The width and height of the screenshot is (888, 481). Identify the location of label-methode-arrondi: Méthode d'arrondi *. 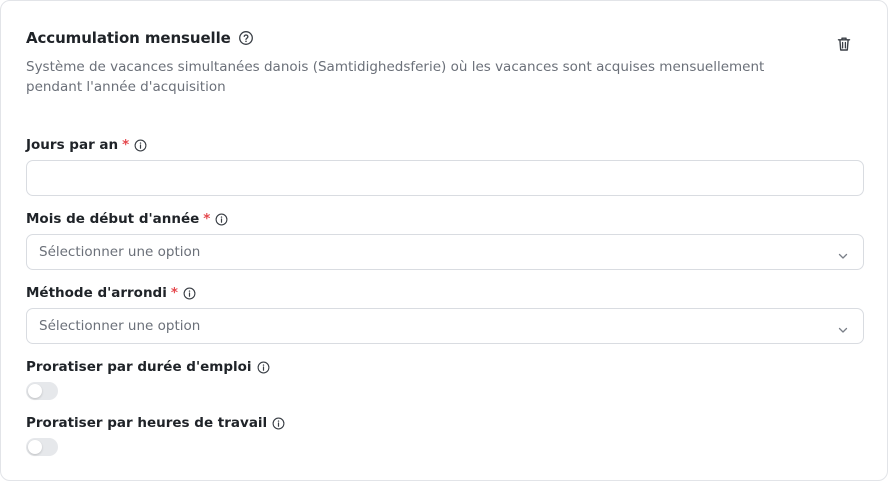
(111, 293).